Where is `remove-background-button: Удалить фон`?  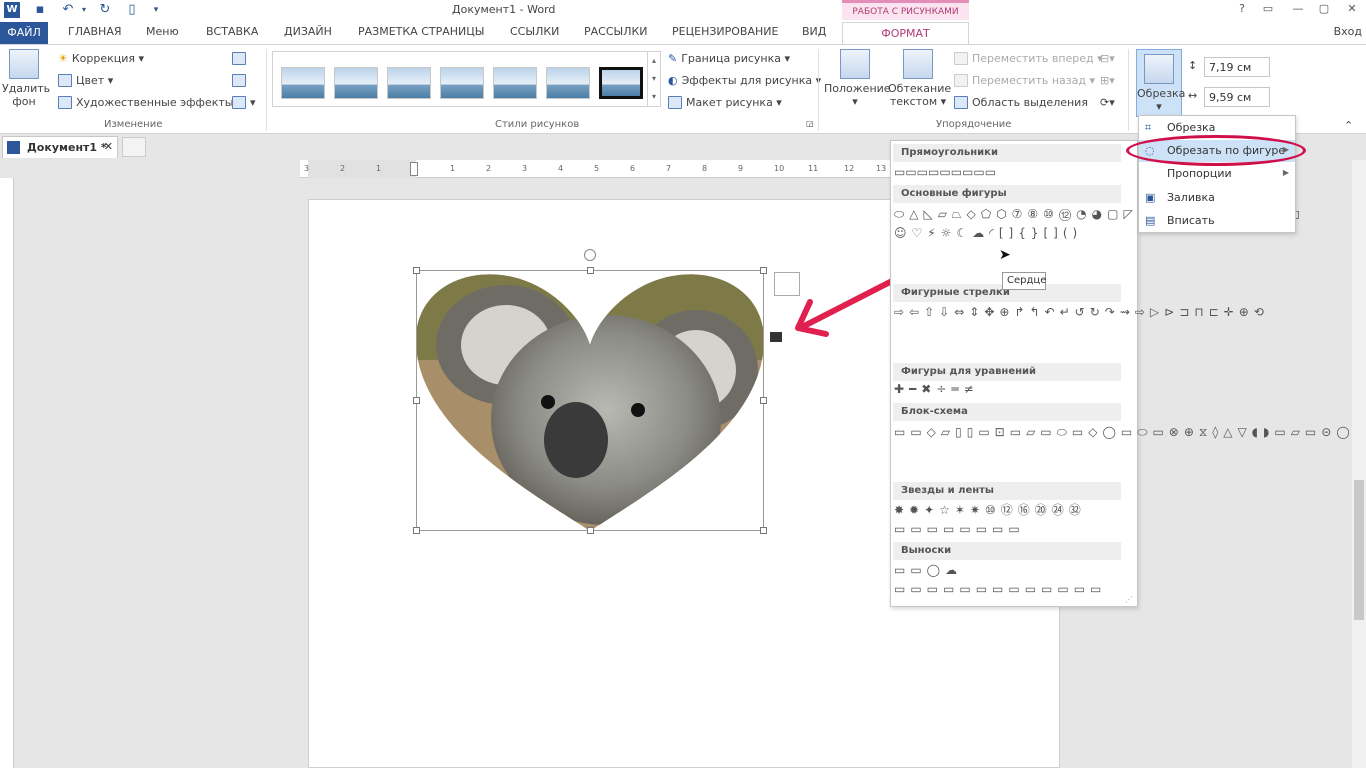 remove-background-button: Удалить фон is located at coordinates (26, 78).